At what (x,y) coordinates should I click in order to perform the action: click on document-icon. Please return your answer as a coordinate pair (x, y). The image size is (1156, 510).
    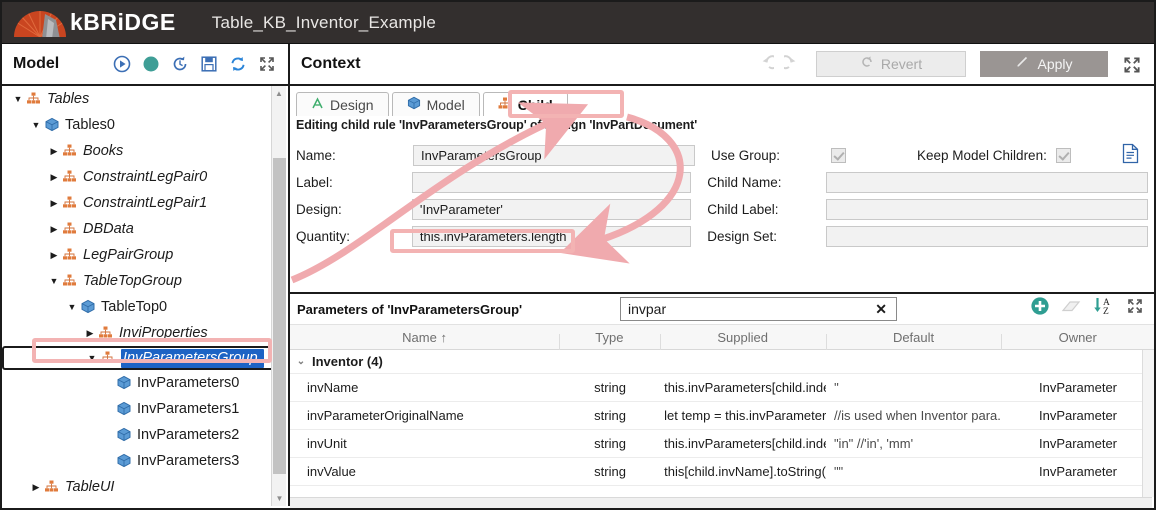
    Looking at the image, I should click on (1130, 156).